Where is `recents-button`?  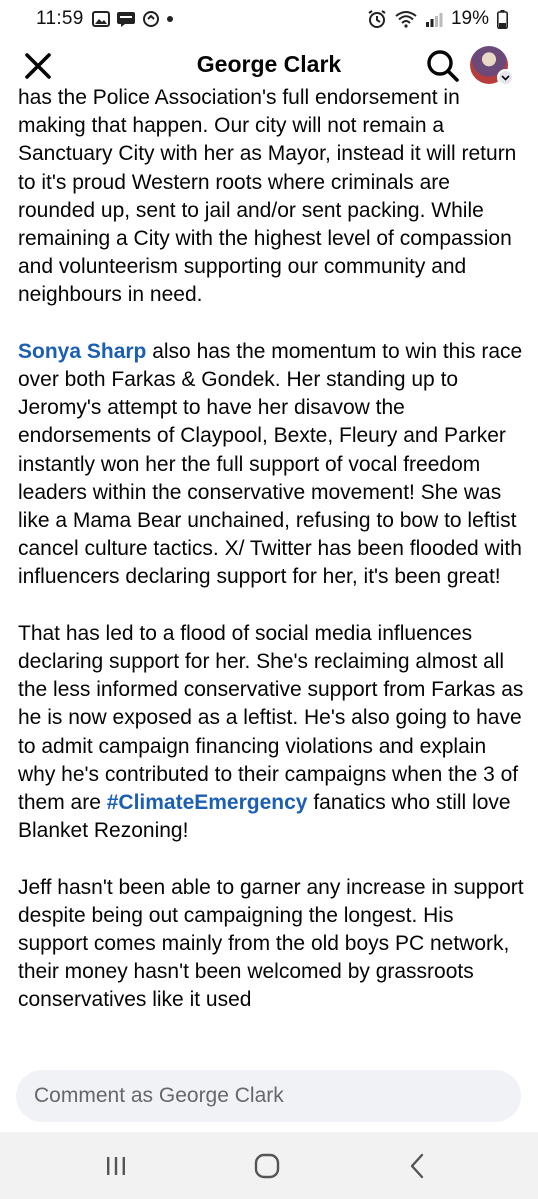
recents-button is located at coordinates (116, 1166).